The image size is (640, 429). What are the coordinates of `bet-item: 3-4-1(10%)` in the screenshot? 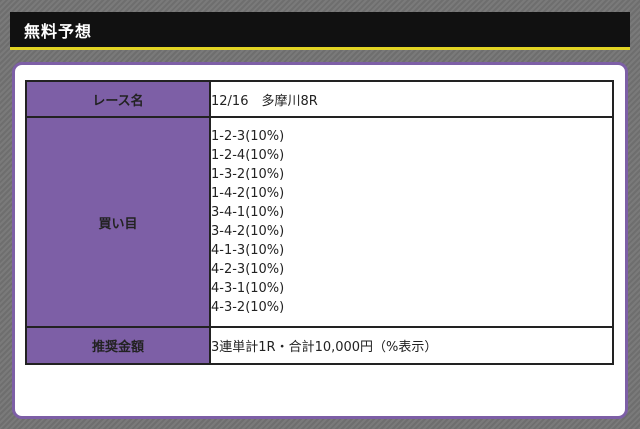 It's located at (248, 212).